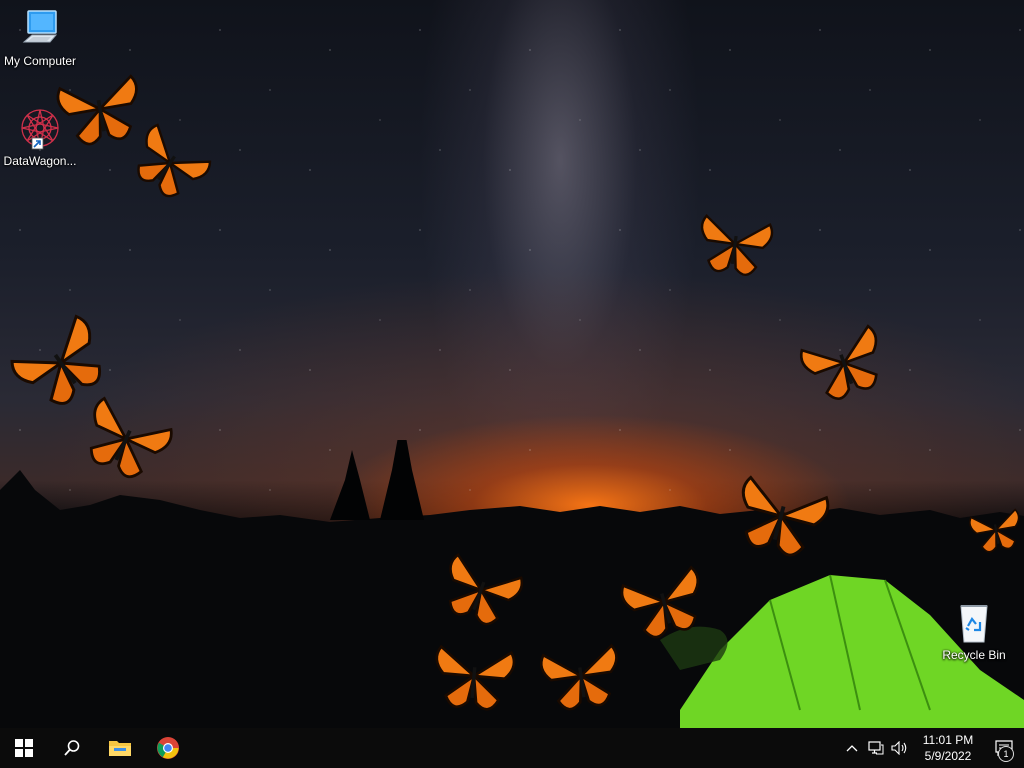 The width and height of the screenshot is (1024, 768). Describe the element at coordinates (40, 26) in the screenshot. I see `computer-icon` at that location.